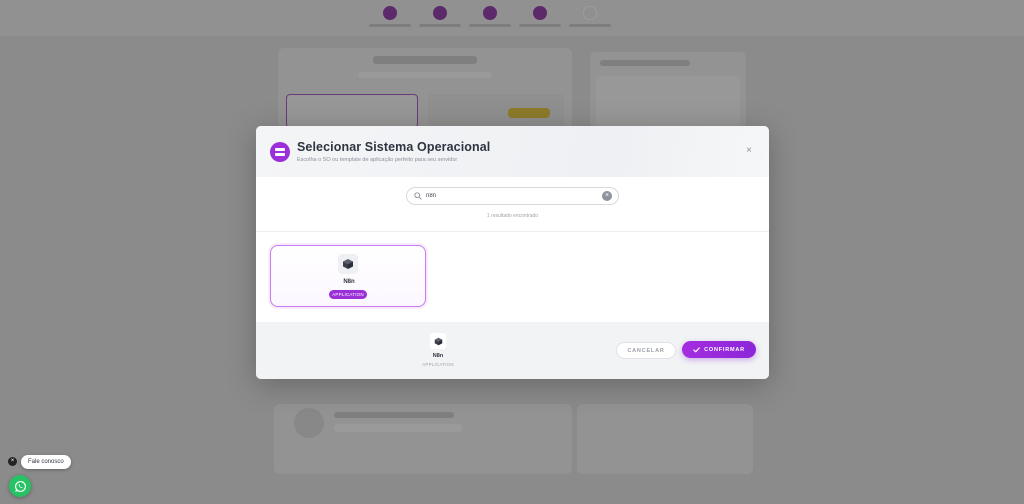 The height and width of the screenshot is (504, 1024). Describe the element at coordinates (348, 276) in the screenshot. I see `os-option-n8n: N8n APPLICATION` at that location.